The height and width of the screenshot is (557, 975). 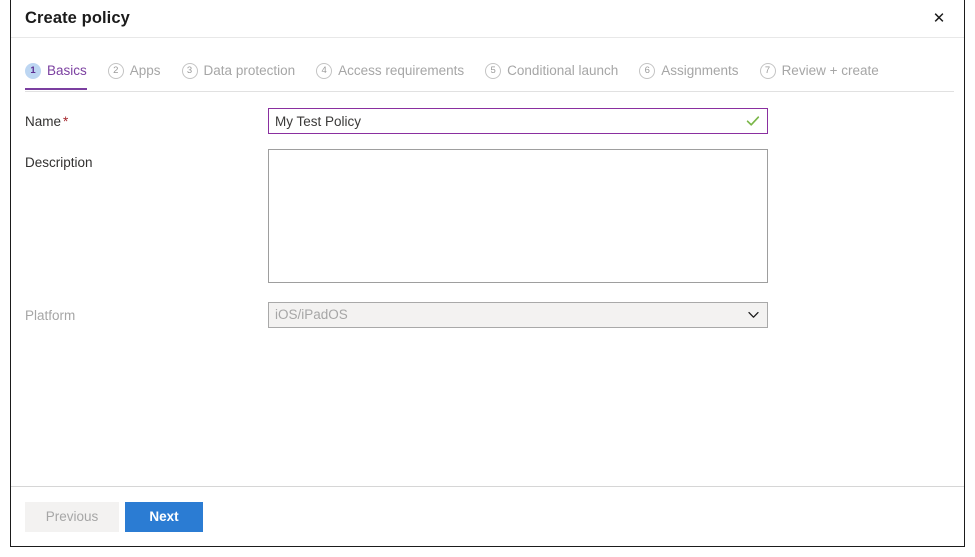 I want to click on tab-conditional-launch: 5 Conditional launch, so click(x=556, y=71).